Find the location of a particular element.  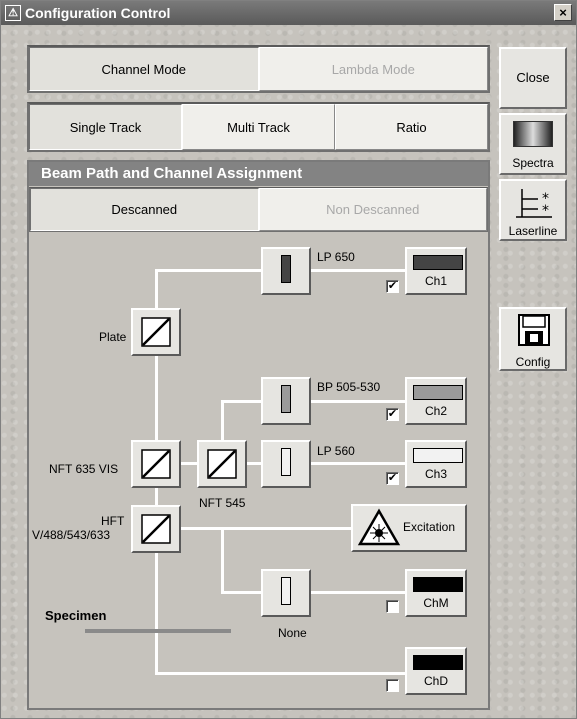

none-filter-button is located at coordinates (286, 593).